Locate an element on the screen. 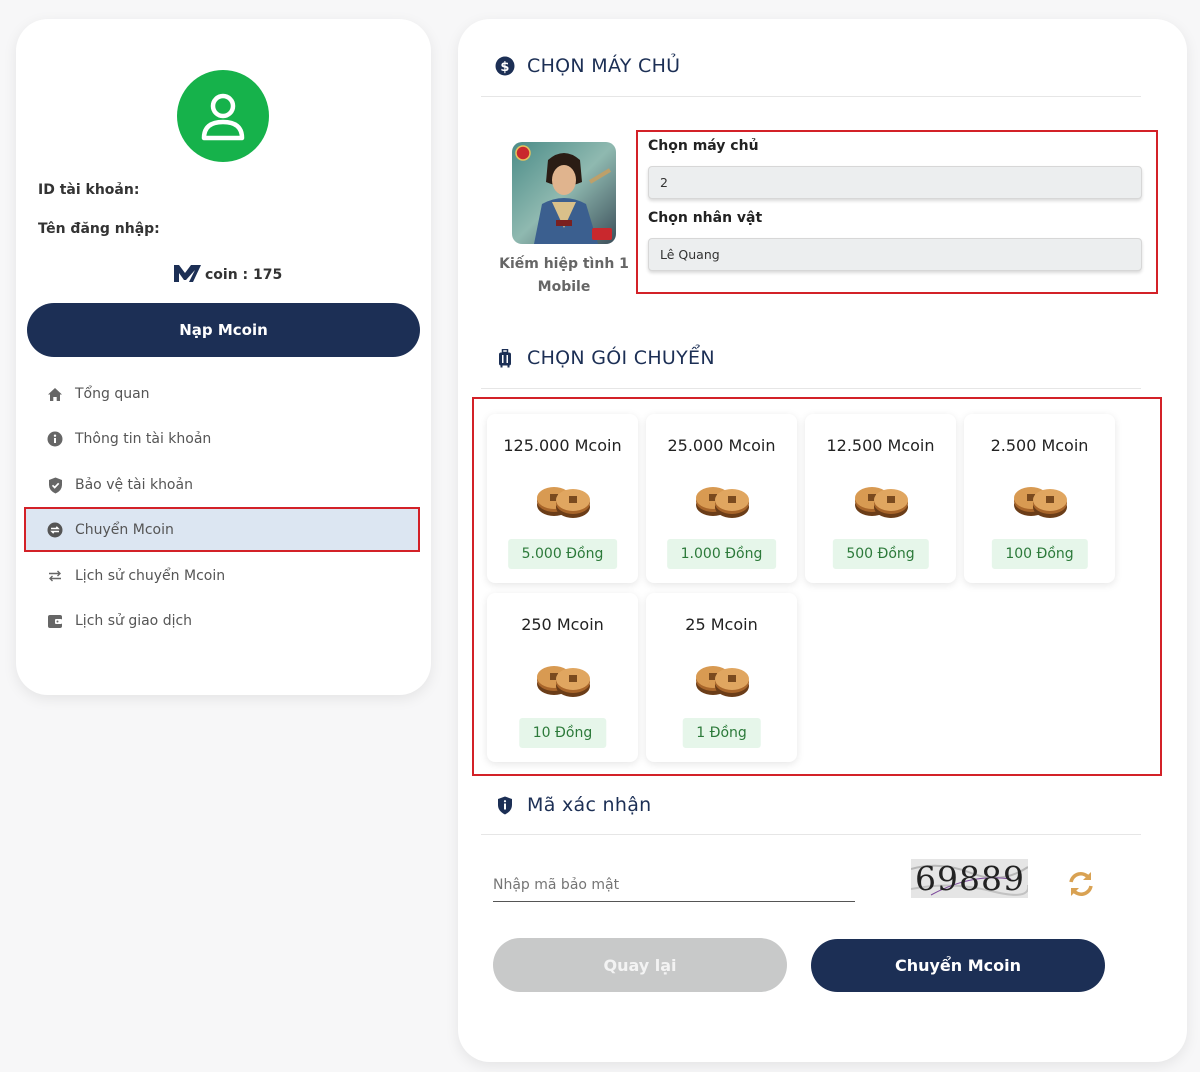  menu-item-transfer-history: Lịch sử chuyển Mcoin is located at coordinates (135, 576).